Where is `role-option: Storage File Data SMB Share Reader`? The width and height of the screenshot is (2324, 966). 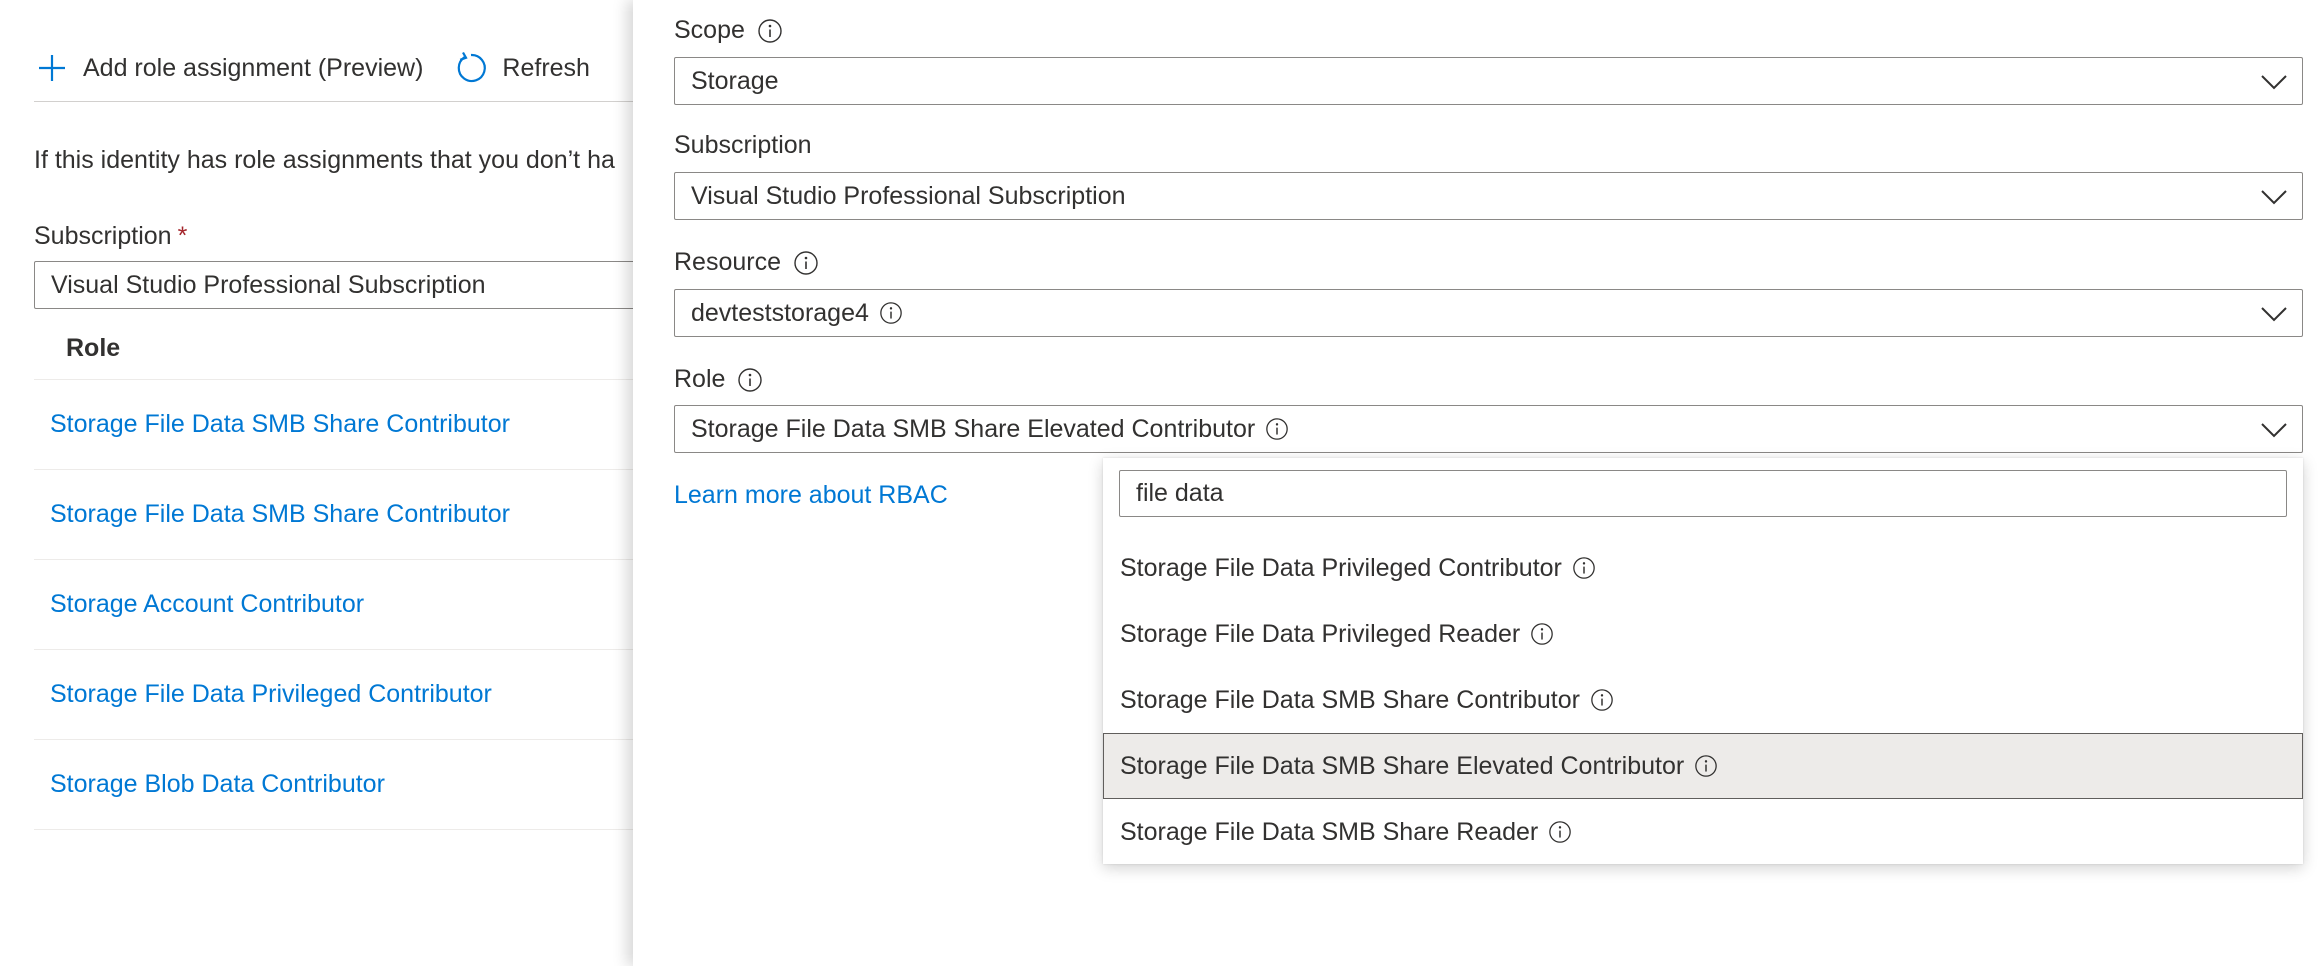 role-option: Storage File Data SMB Share Reader is located at coordinates (1703, 832).